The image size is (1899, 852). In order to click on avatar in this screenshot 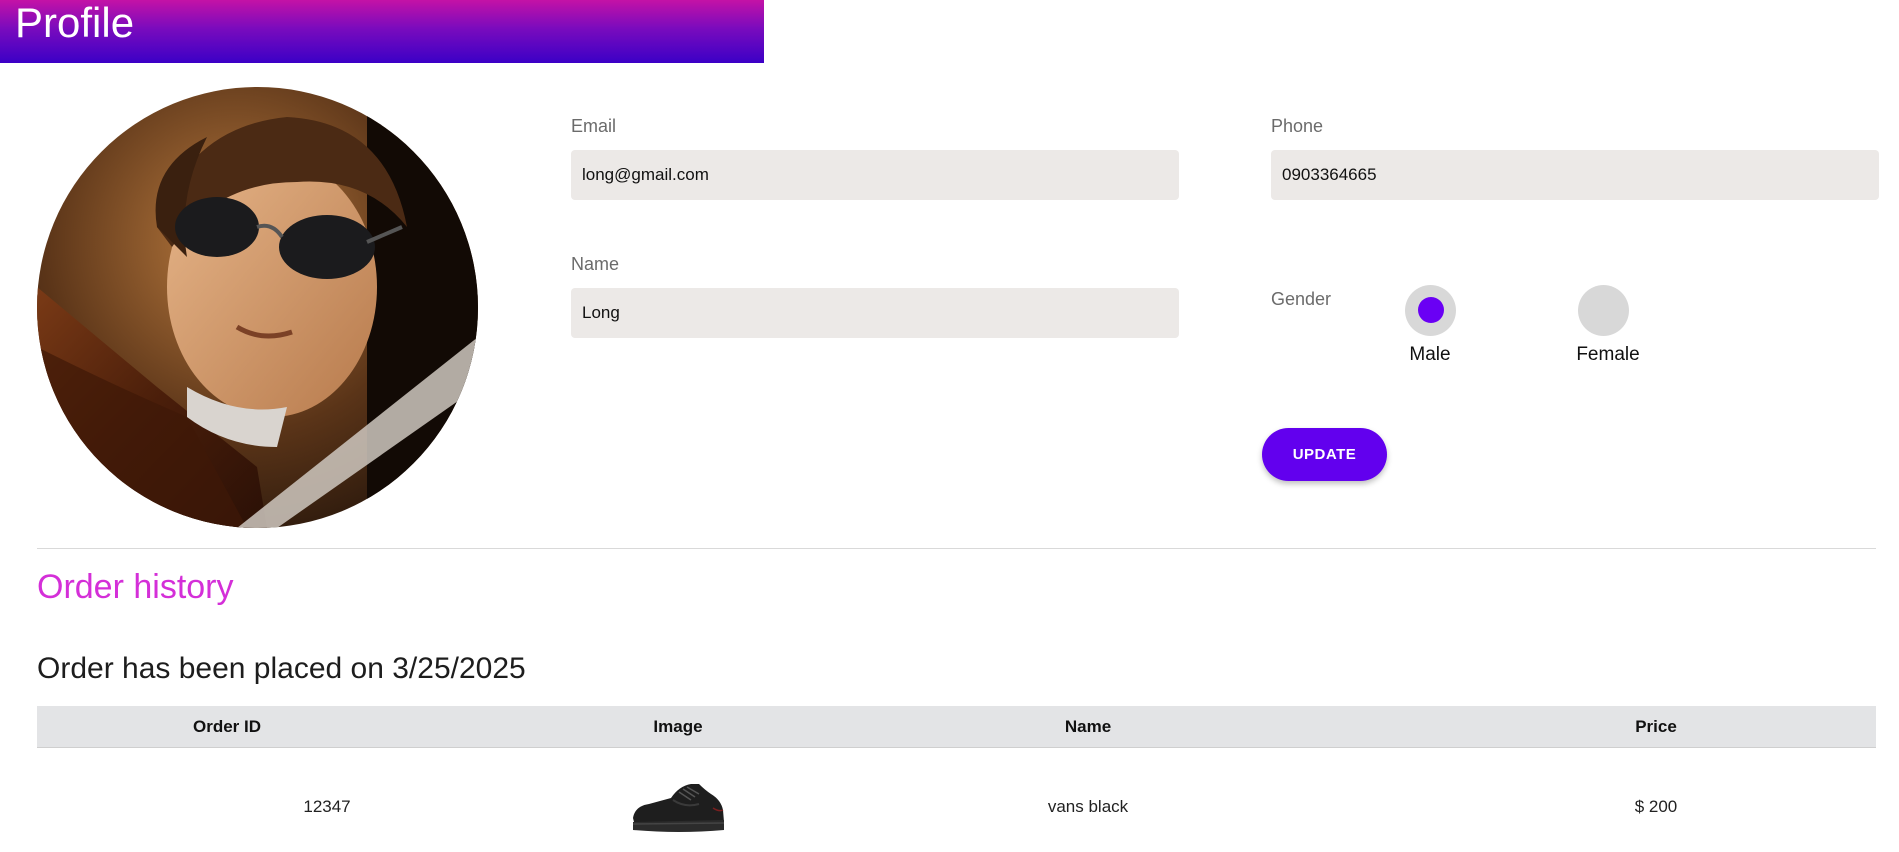, I will do `click(257, 307)`.